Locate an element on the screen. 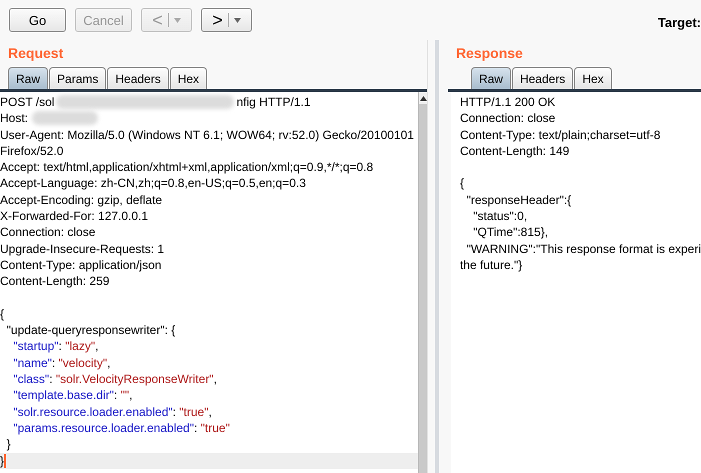 This screenshot has height=473, width=701. text-caret is located at coordinates (5, 461).